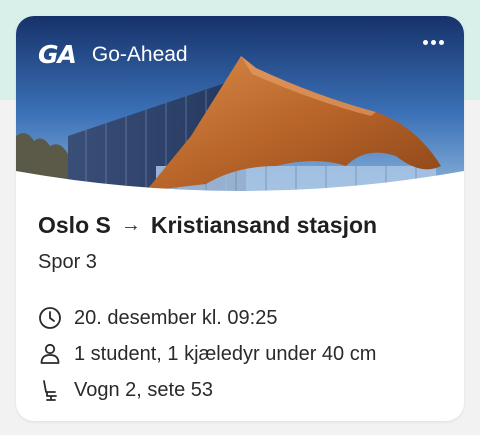 The image size is (480, 435). I want to click on origin-station: Oslo S, so click(74, 225).